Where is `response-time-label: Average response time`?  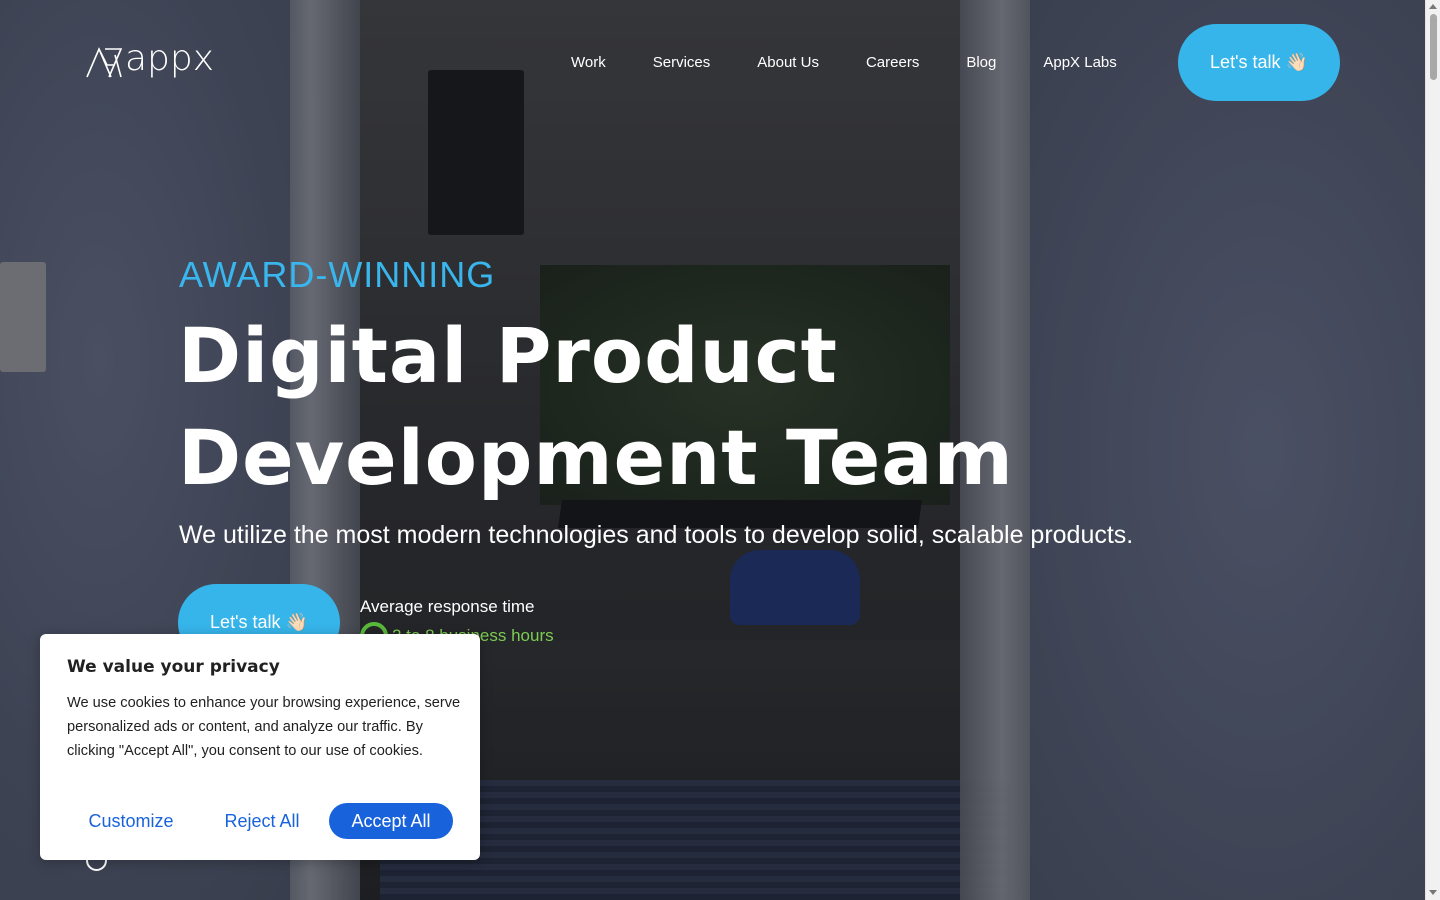 response-time-label: Average response time is located at coordinates (447, 606).